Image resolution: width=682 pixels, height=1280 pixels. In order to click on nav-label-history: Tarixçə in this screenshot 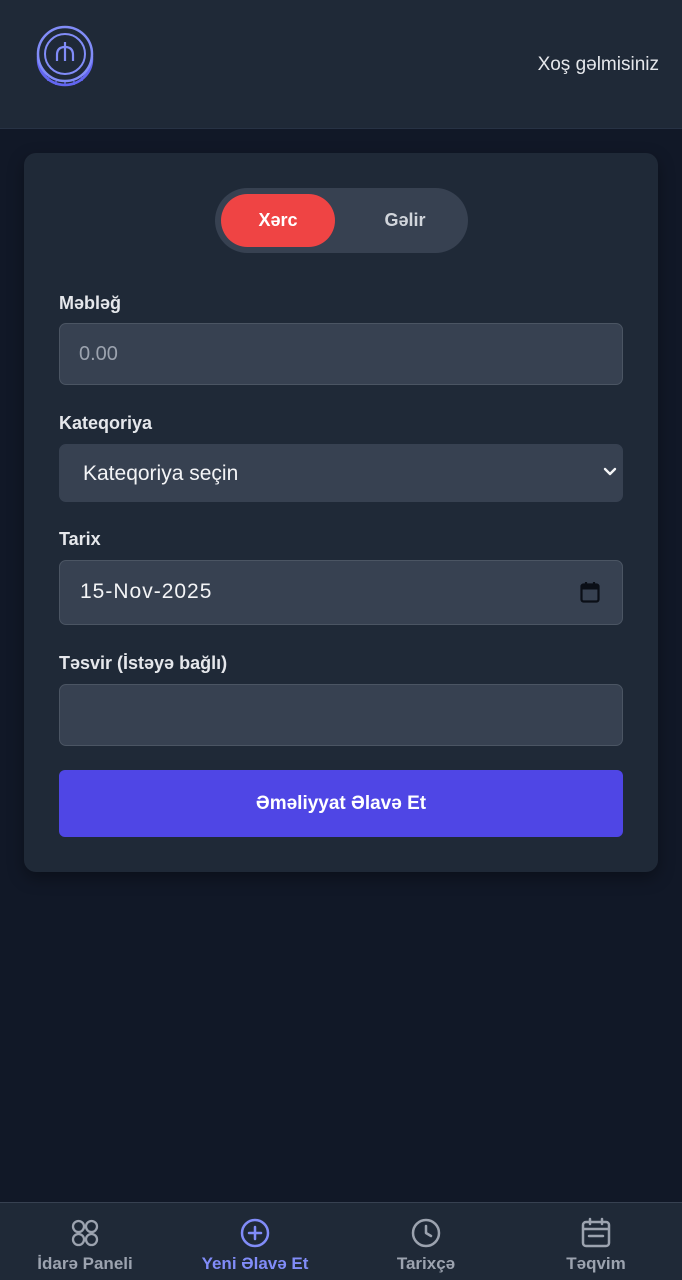, I will do `click(426, 1263)`.